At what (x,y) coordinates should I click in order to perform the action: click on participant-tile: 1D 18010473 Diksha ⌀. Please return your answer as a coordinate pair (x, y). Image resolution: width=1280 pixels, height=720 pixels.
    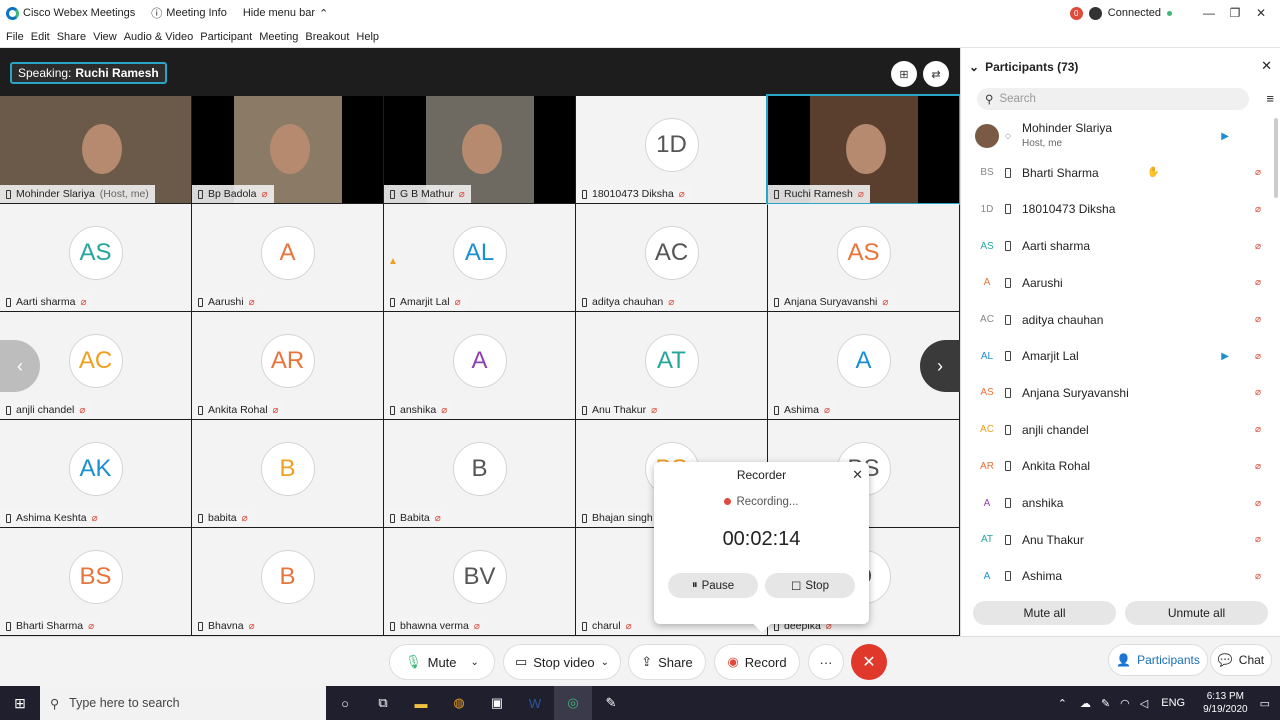
    Looking at the image, I should click on (671, 149).